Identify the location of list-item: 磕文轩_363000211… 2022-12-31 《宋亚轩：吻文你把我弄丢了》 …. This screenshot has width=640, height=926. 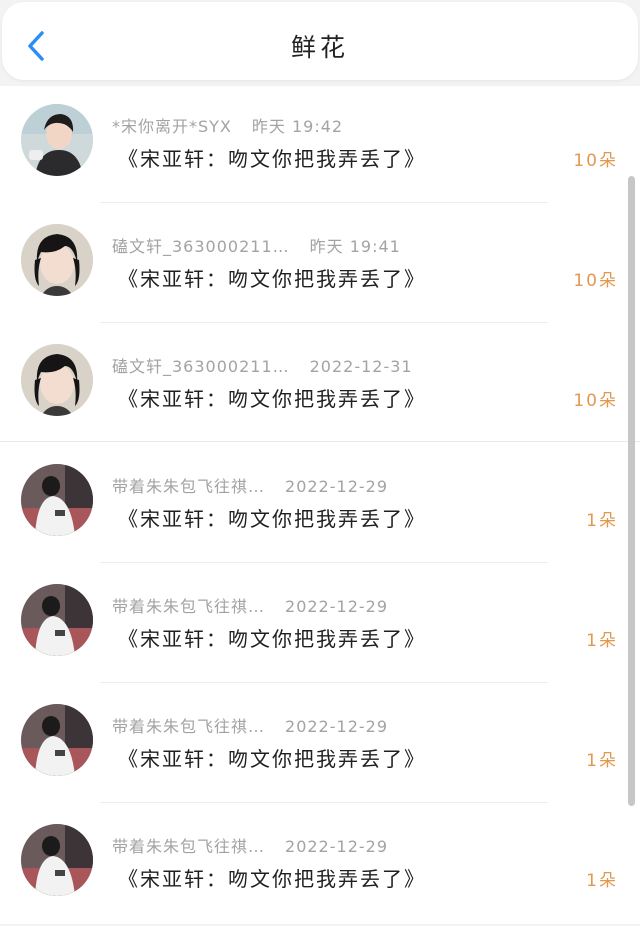
(320, 386).